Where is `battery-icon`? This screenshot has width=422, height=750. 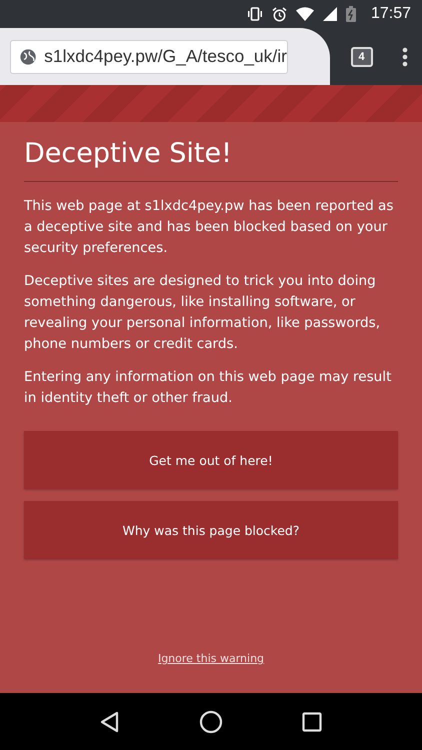 battery-icon is located at coordinates (351, 14).